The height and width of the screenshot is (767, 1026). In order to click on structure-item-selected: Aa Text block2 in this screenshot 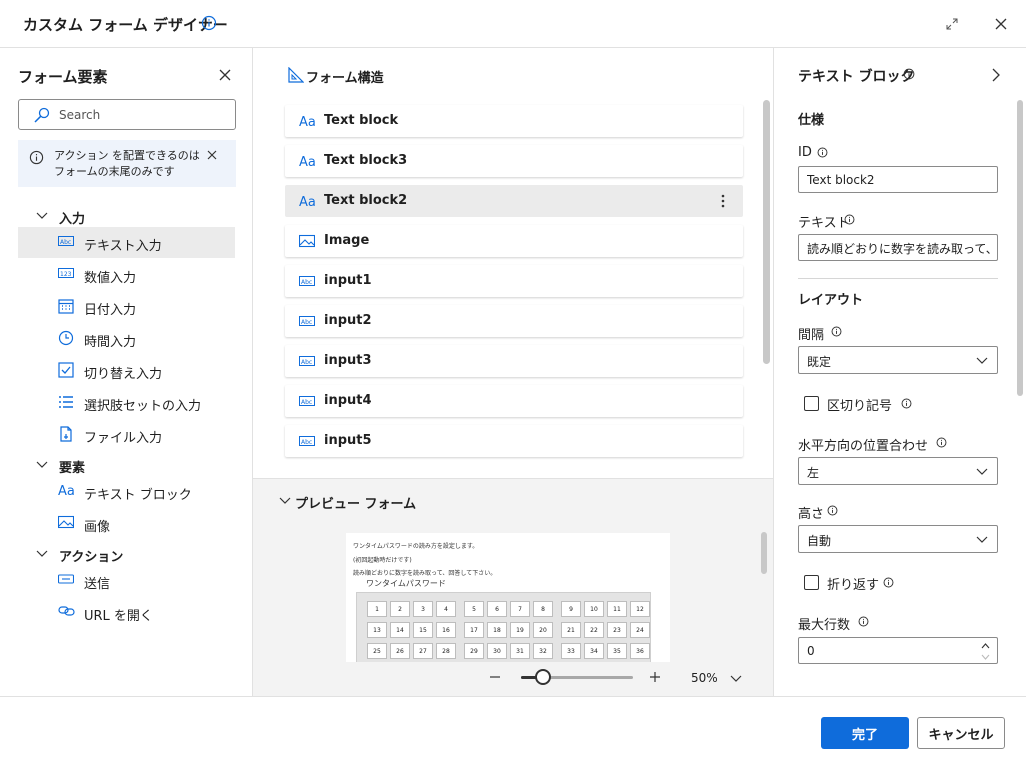, I will do `click(514, 201)`.